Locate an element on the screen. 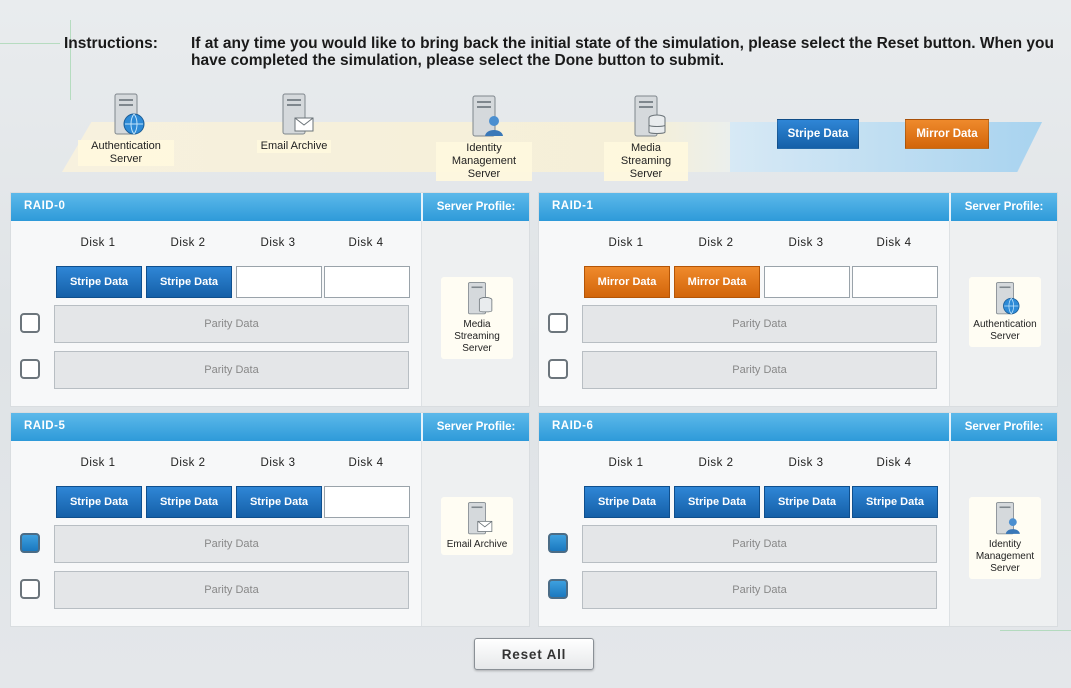 This screenshot has width=1071, height=688. assigned-server-profile: Email Archive is located at coordinates (477, 526).